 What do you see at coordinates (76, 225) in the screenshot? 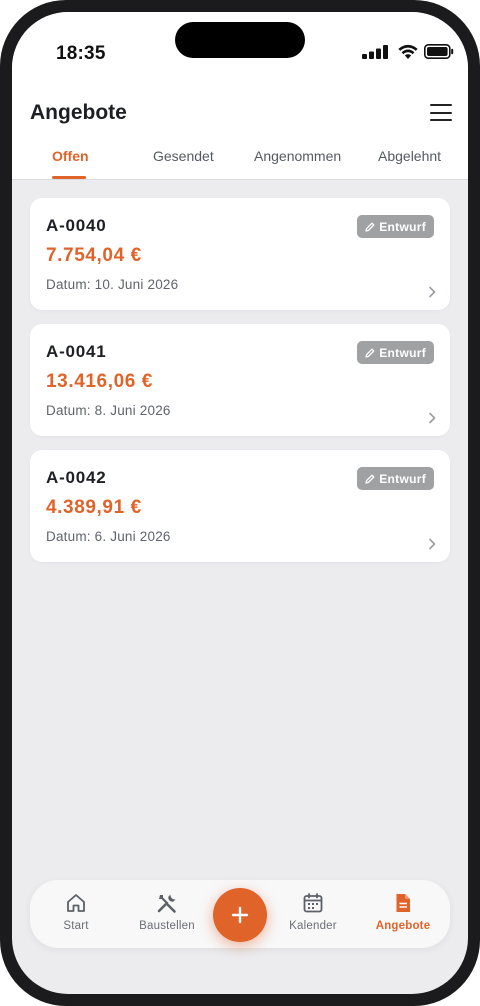
I see `offer-number: A-0040` at bounding box center [76, 225].